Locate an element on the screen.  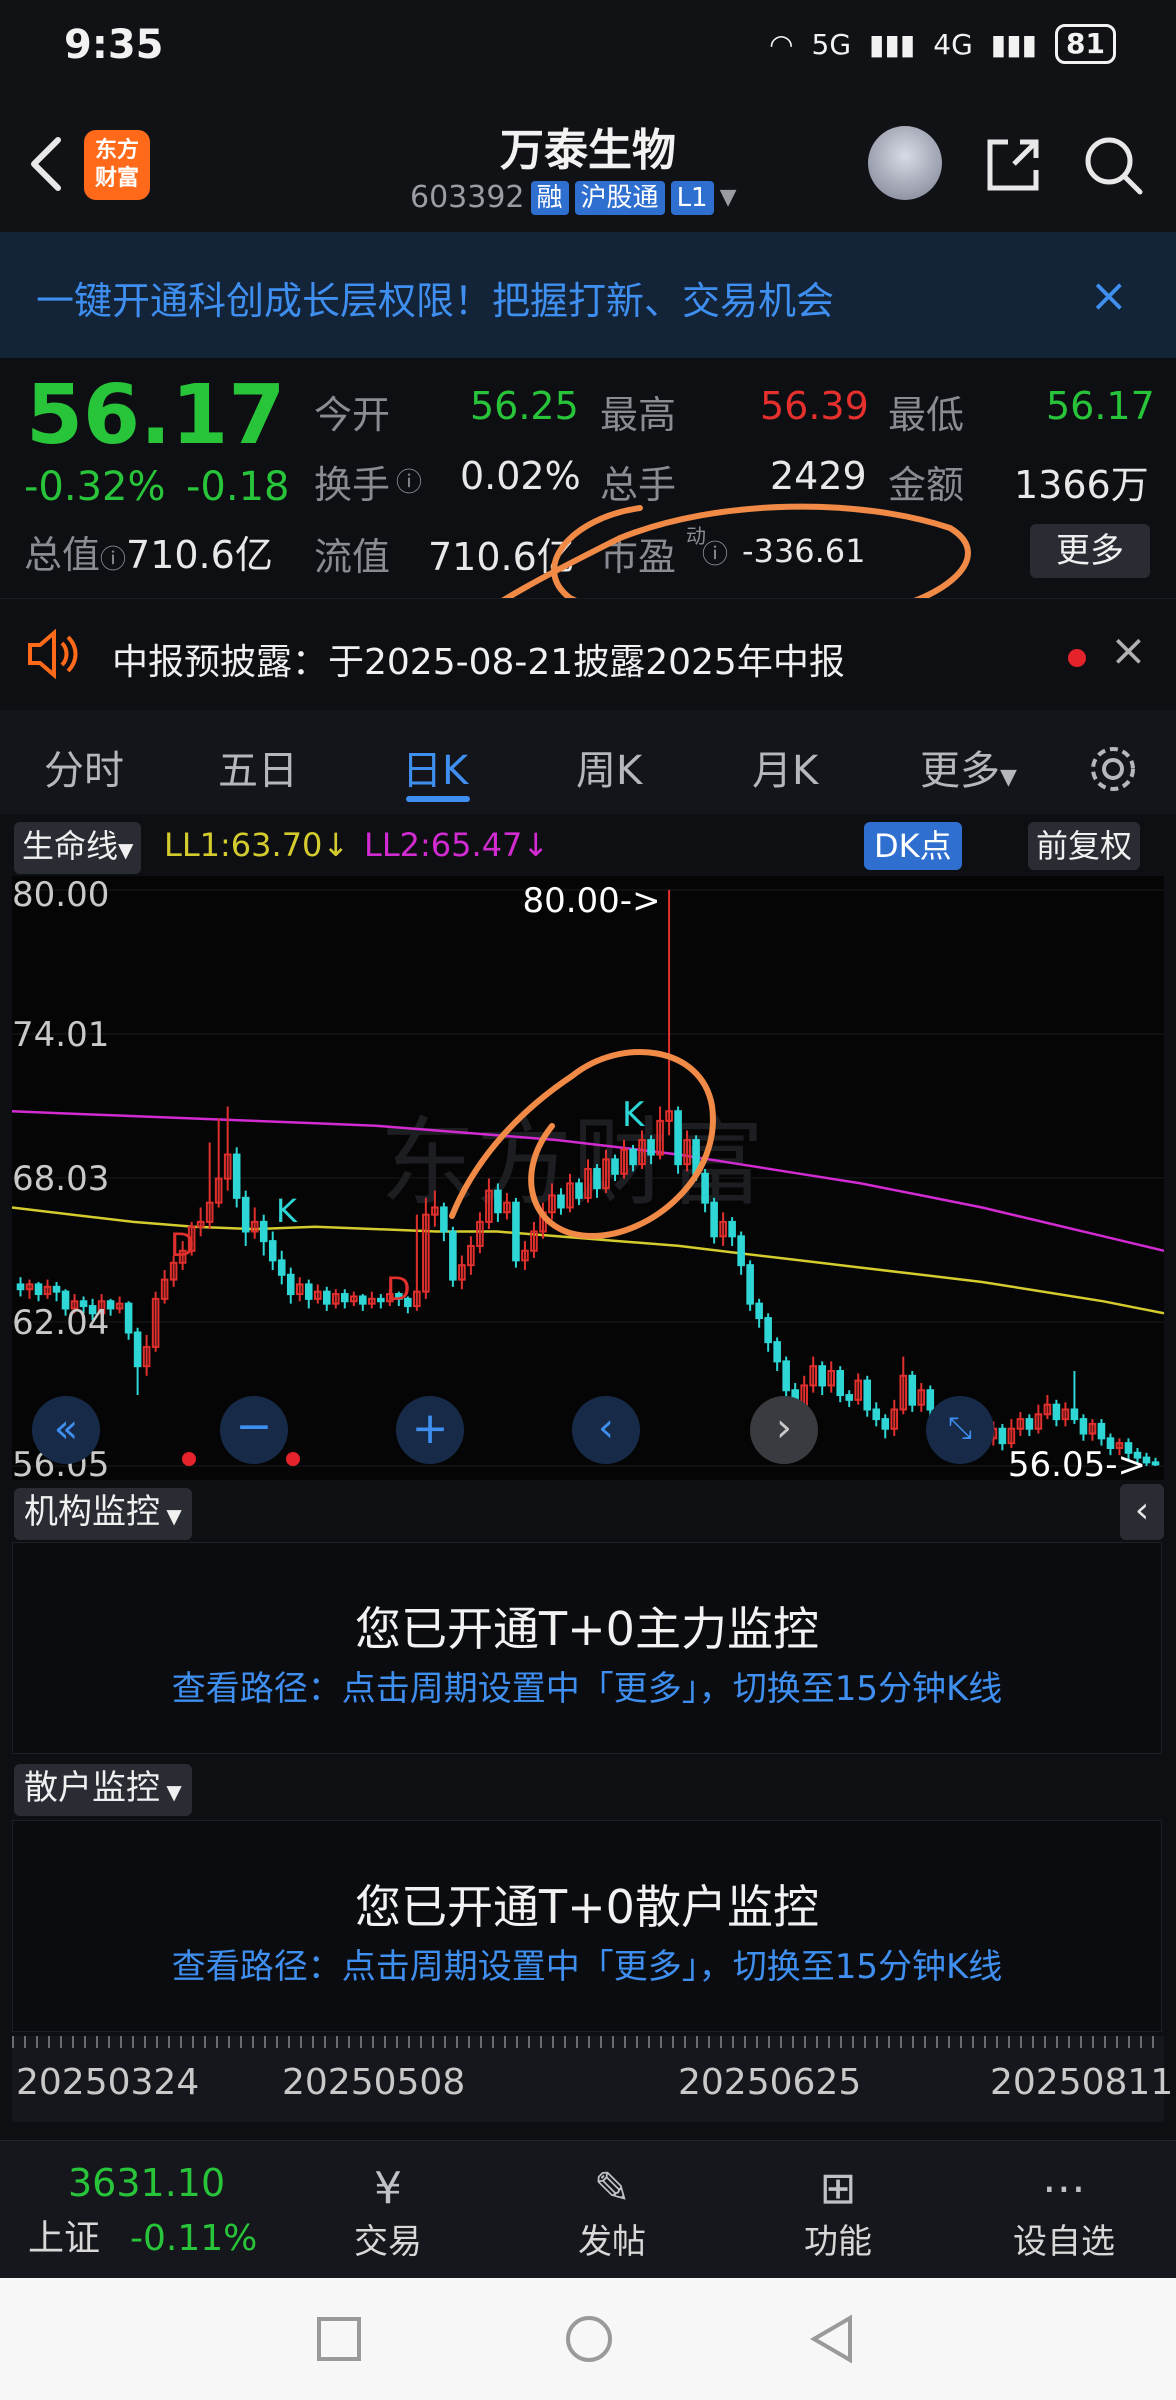
pan-left-button: ‹ is located at coordinates (606, 1430).